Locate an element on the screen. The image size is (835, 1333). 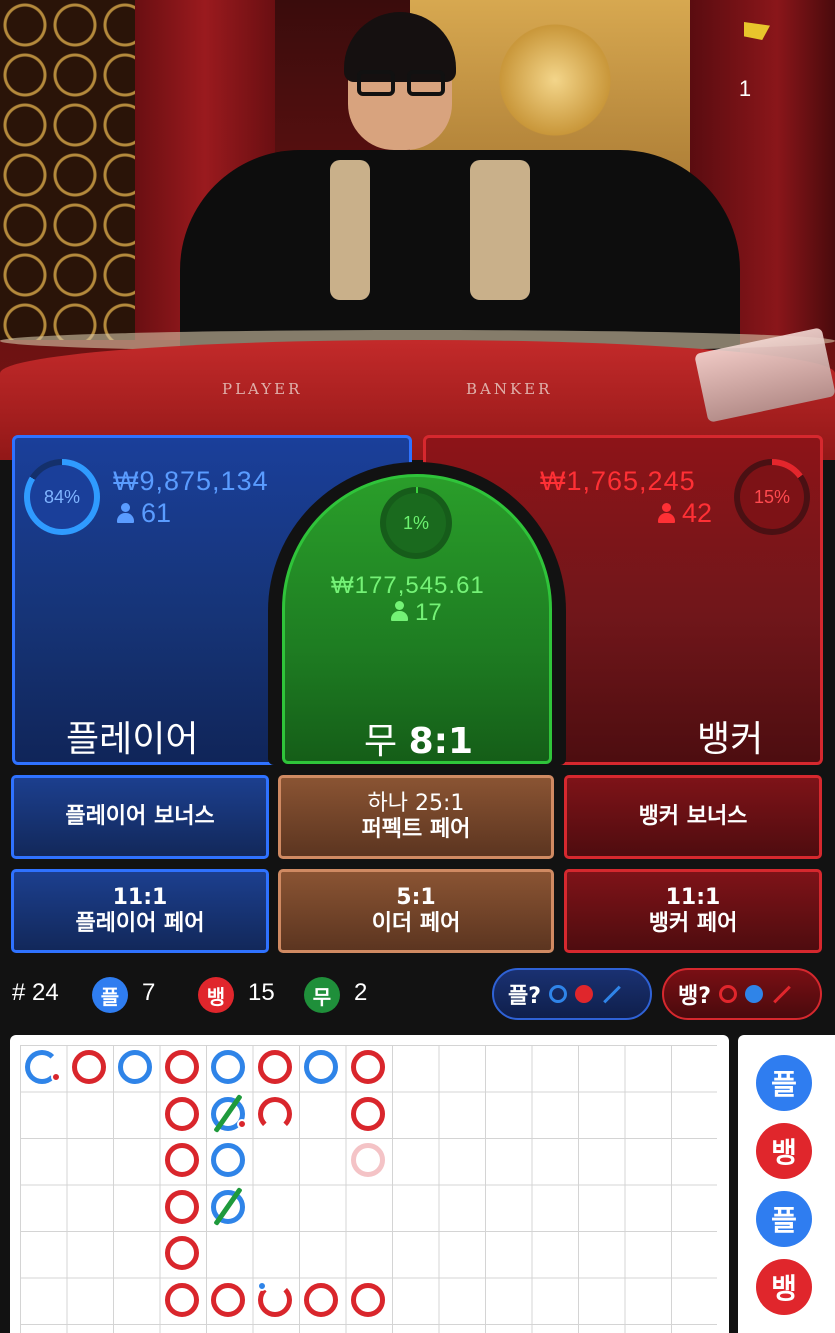
banker-pair-odds: 11:1 is located at coordinates (693, 897).